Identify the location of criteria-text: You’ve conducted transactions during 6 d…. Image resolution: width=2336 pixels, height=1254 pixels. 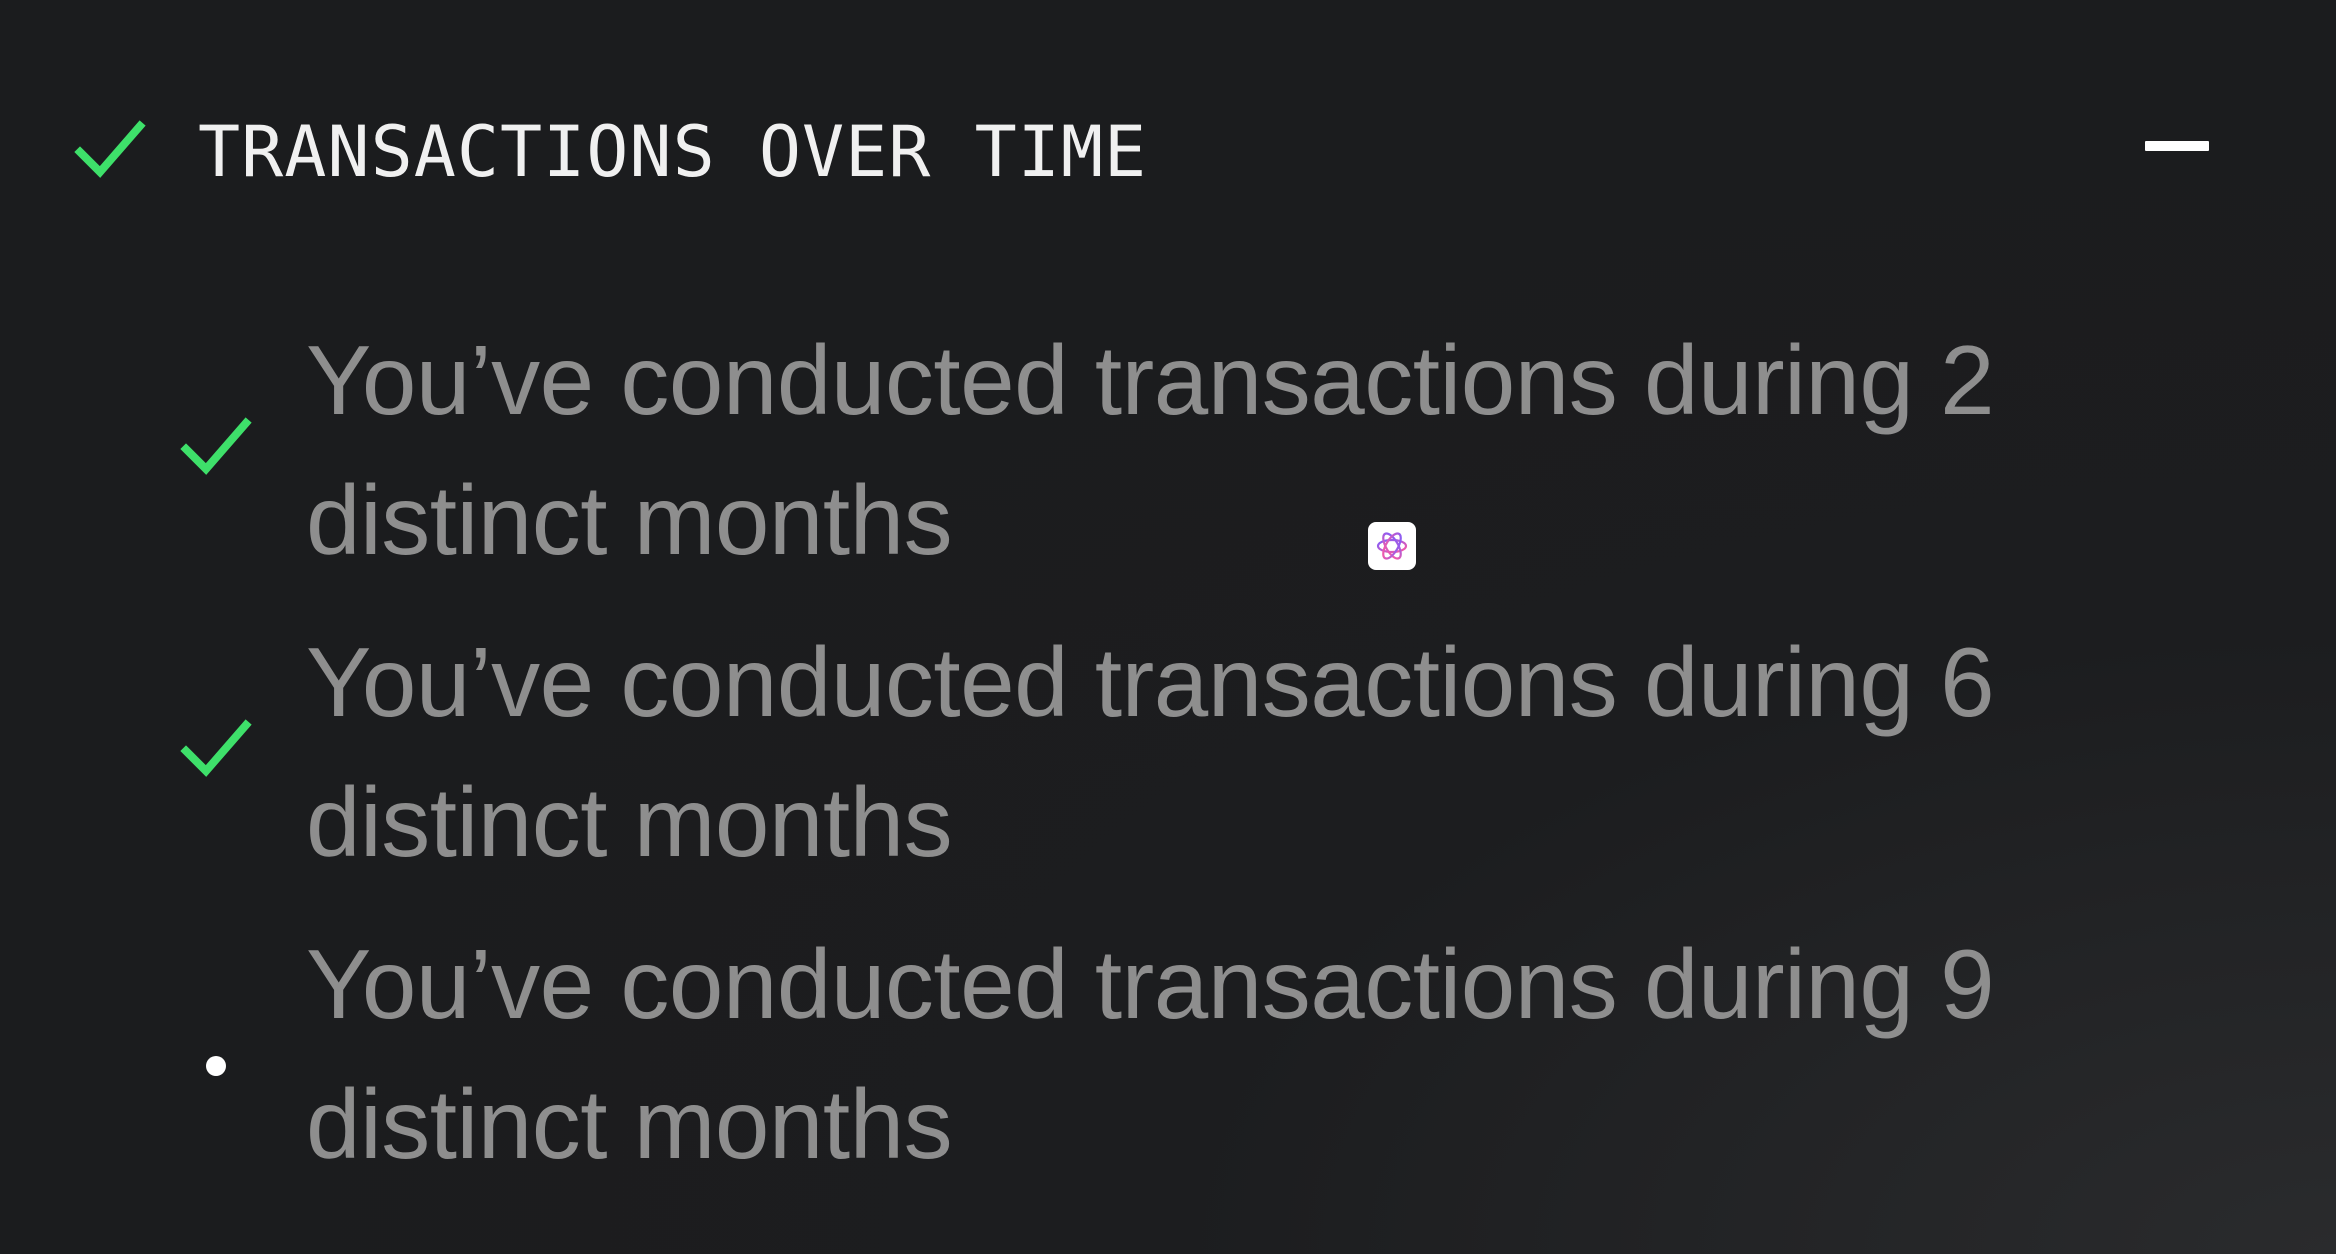
(1150, 752).